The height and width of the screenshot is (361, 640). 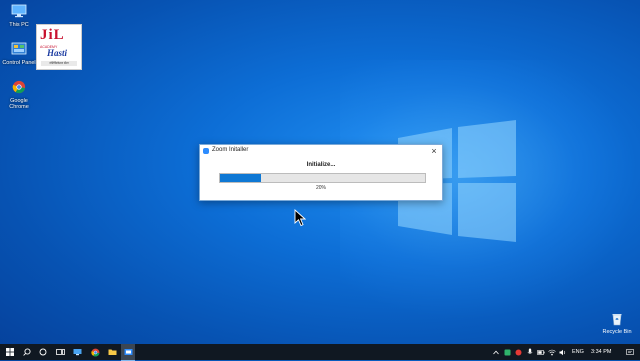 What do you see at coordinates (240, 178) in the screenshot?
I see `progress-fill` at bounding box center [240, 178].